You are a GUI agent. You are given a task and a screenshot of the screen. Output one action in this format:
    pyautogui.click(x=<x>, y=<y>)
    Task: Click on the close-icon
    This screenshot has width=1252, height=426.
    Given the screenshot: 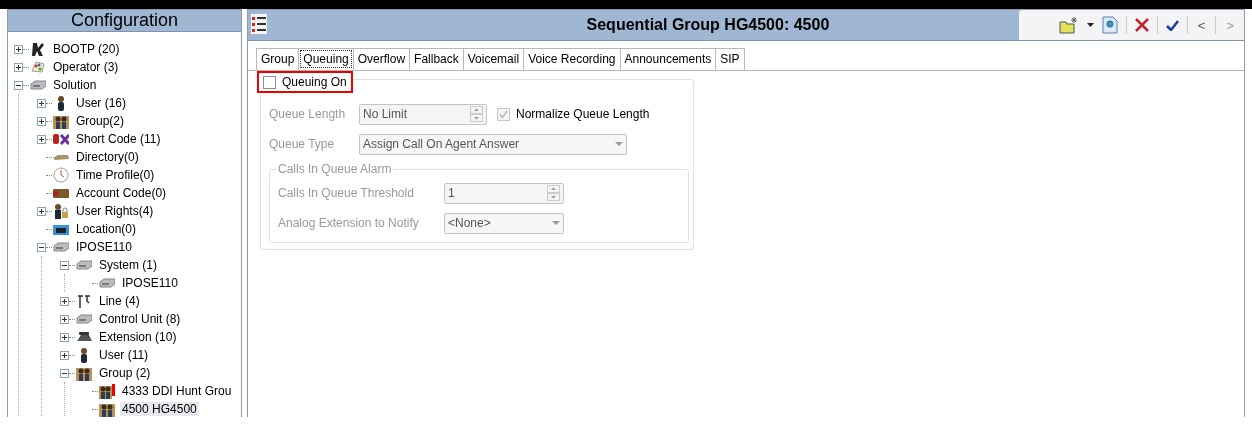 What is the action you would take?
    pyautogui.click(x=1141, y=25)
    